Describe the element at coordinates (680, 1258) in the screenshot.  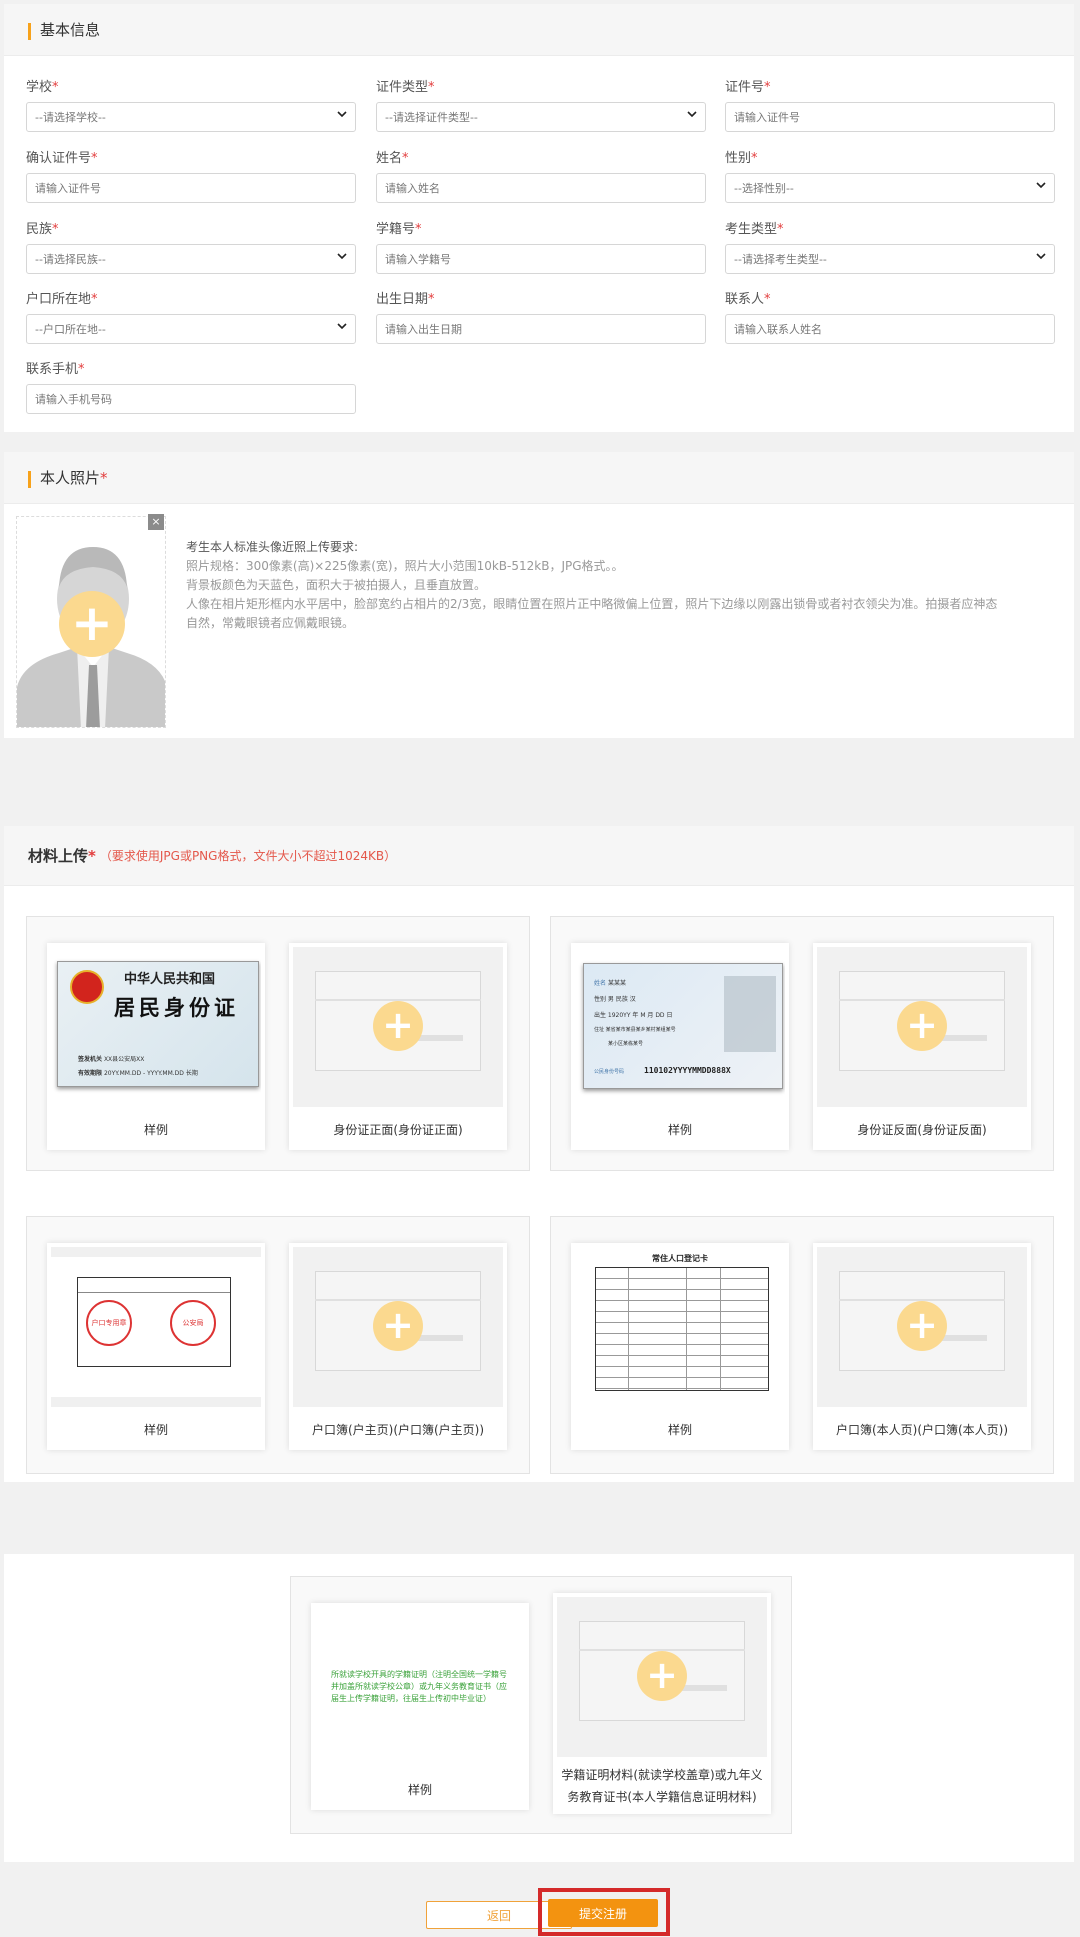
I see `person-page-title: 常住人口登记卡` at that location.